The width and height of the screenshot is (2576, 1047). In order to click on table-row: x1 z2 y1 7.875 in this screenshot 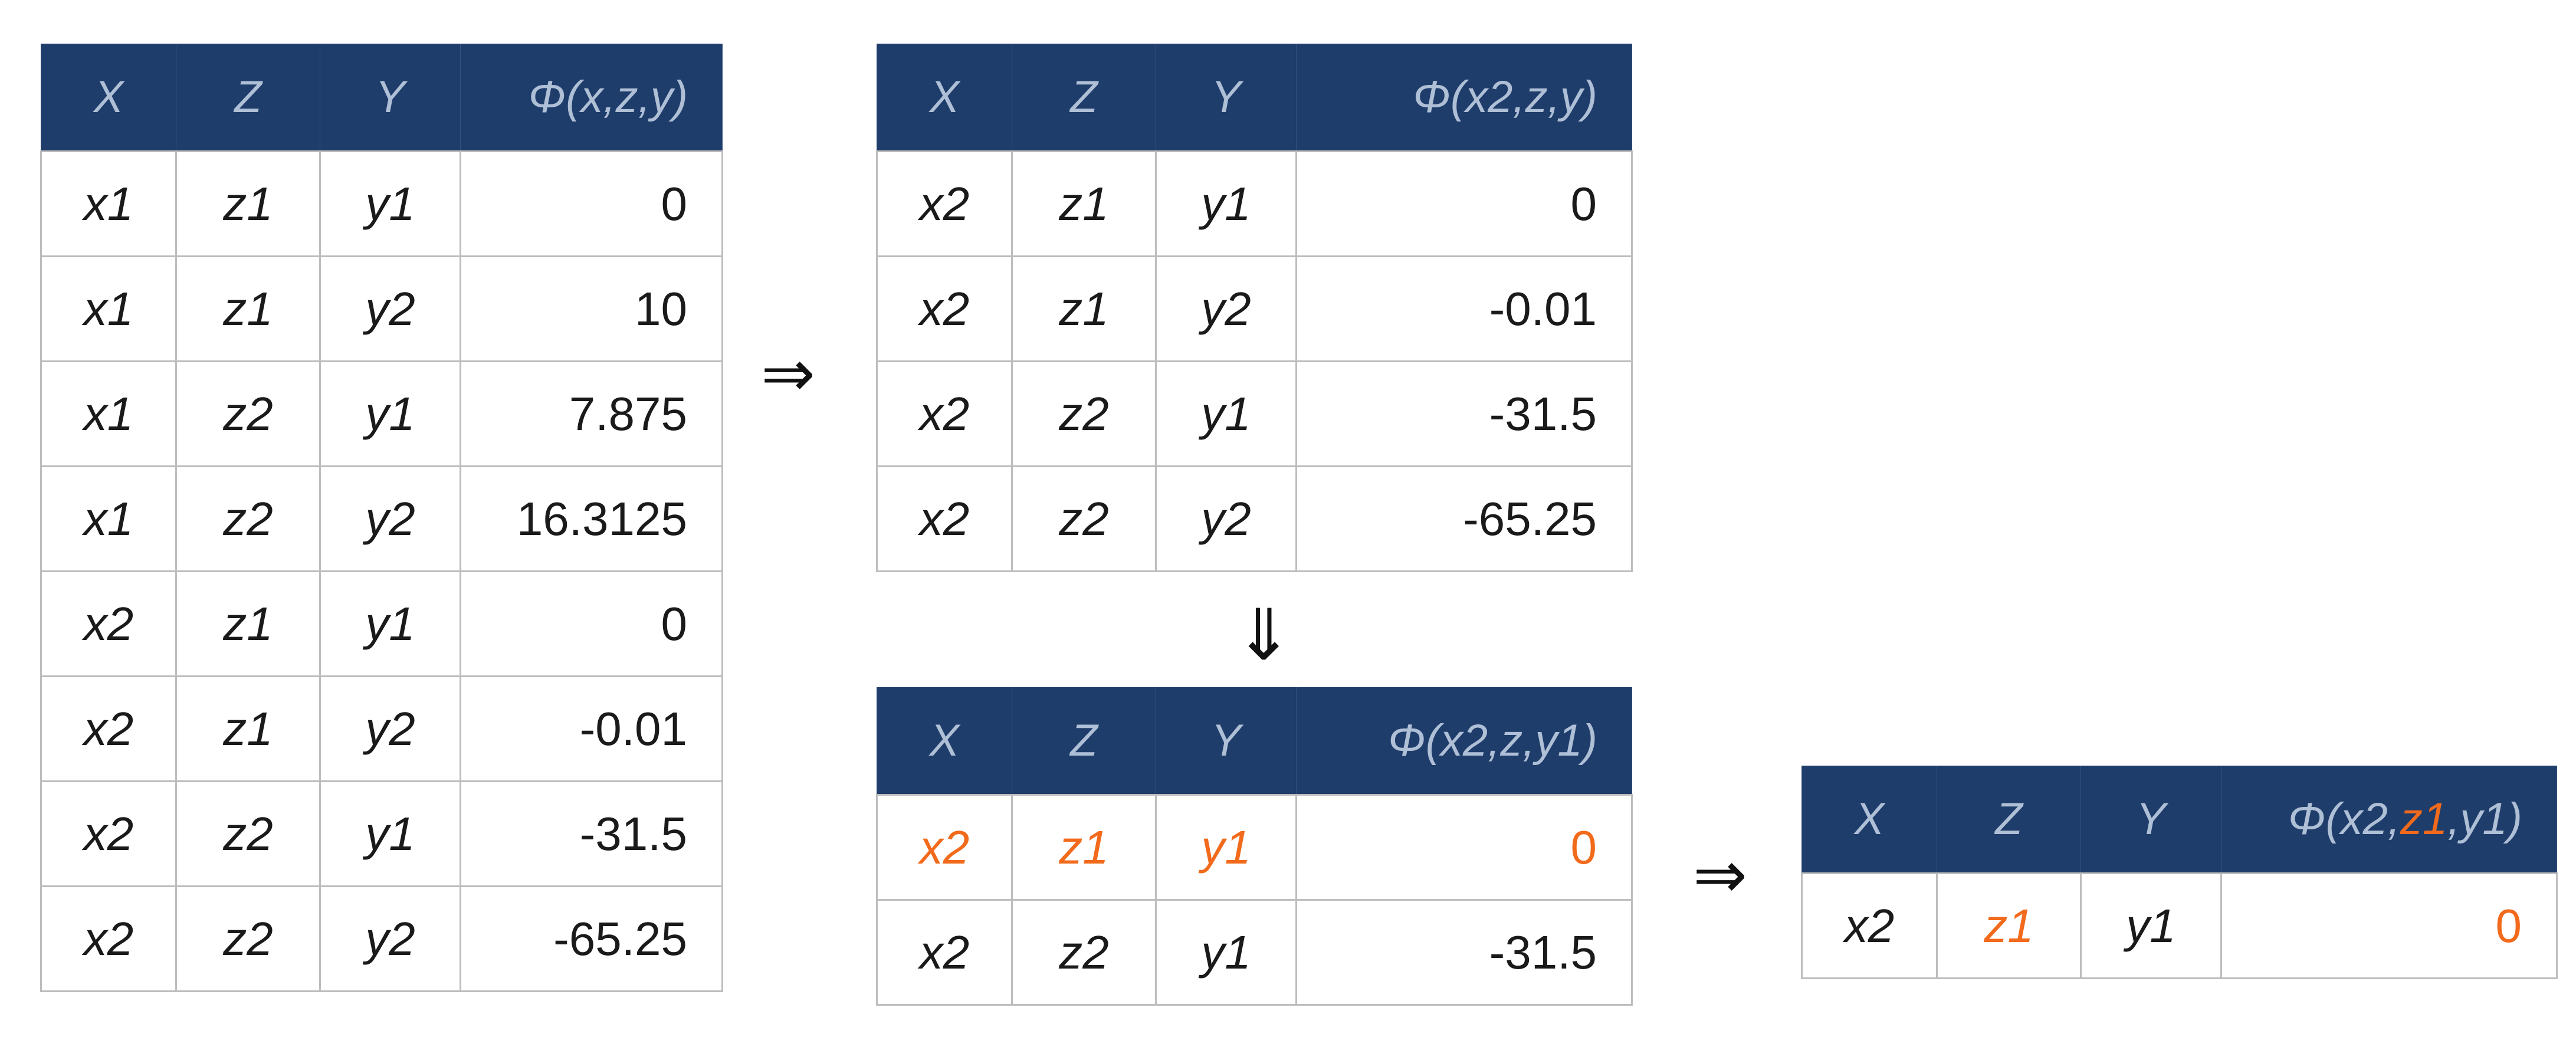, I will do `click(381, 413)`.